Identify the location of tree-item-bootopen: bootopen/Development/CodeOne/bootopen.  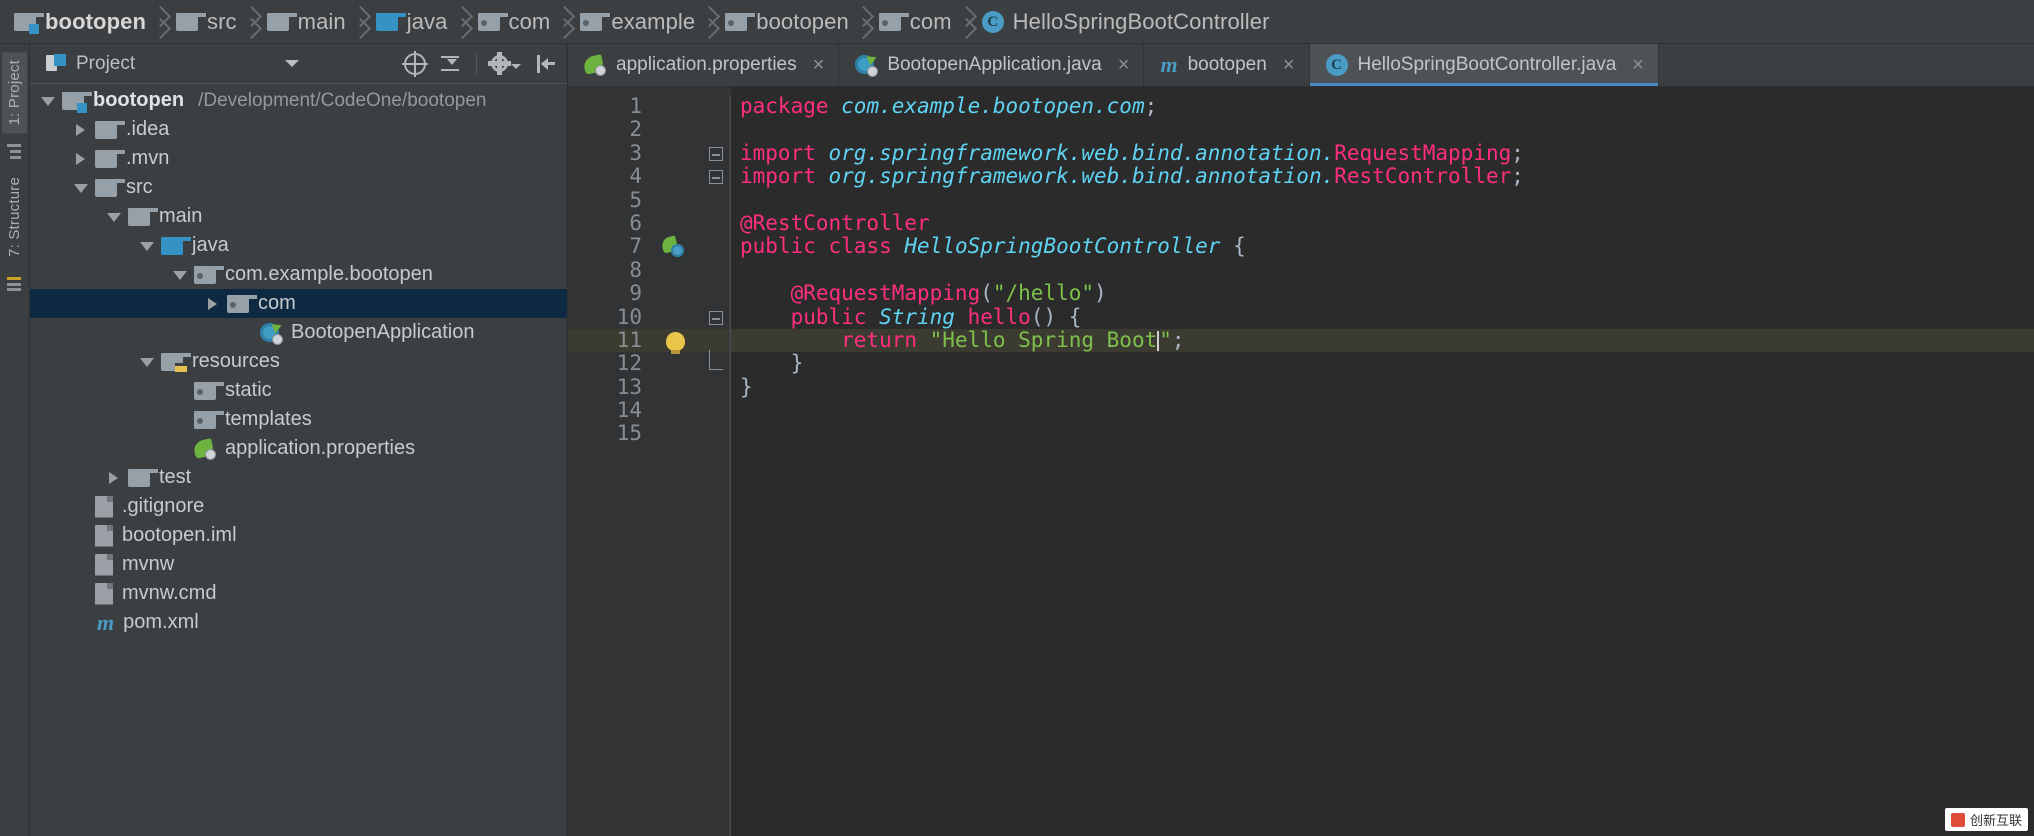
(298, 100).